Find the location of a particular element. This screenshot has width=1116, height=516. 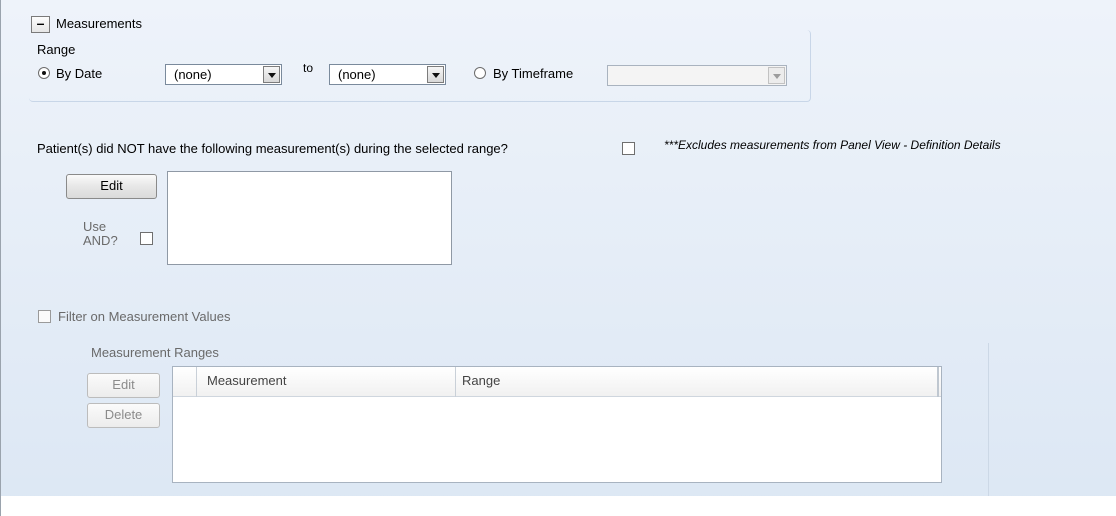

by-date-radio is located at coordinates (44, 73).